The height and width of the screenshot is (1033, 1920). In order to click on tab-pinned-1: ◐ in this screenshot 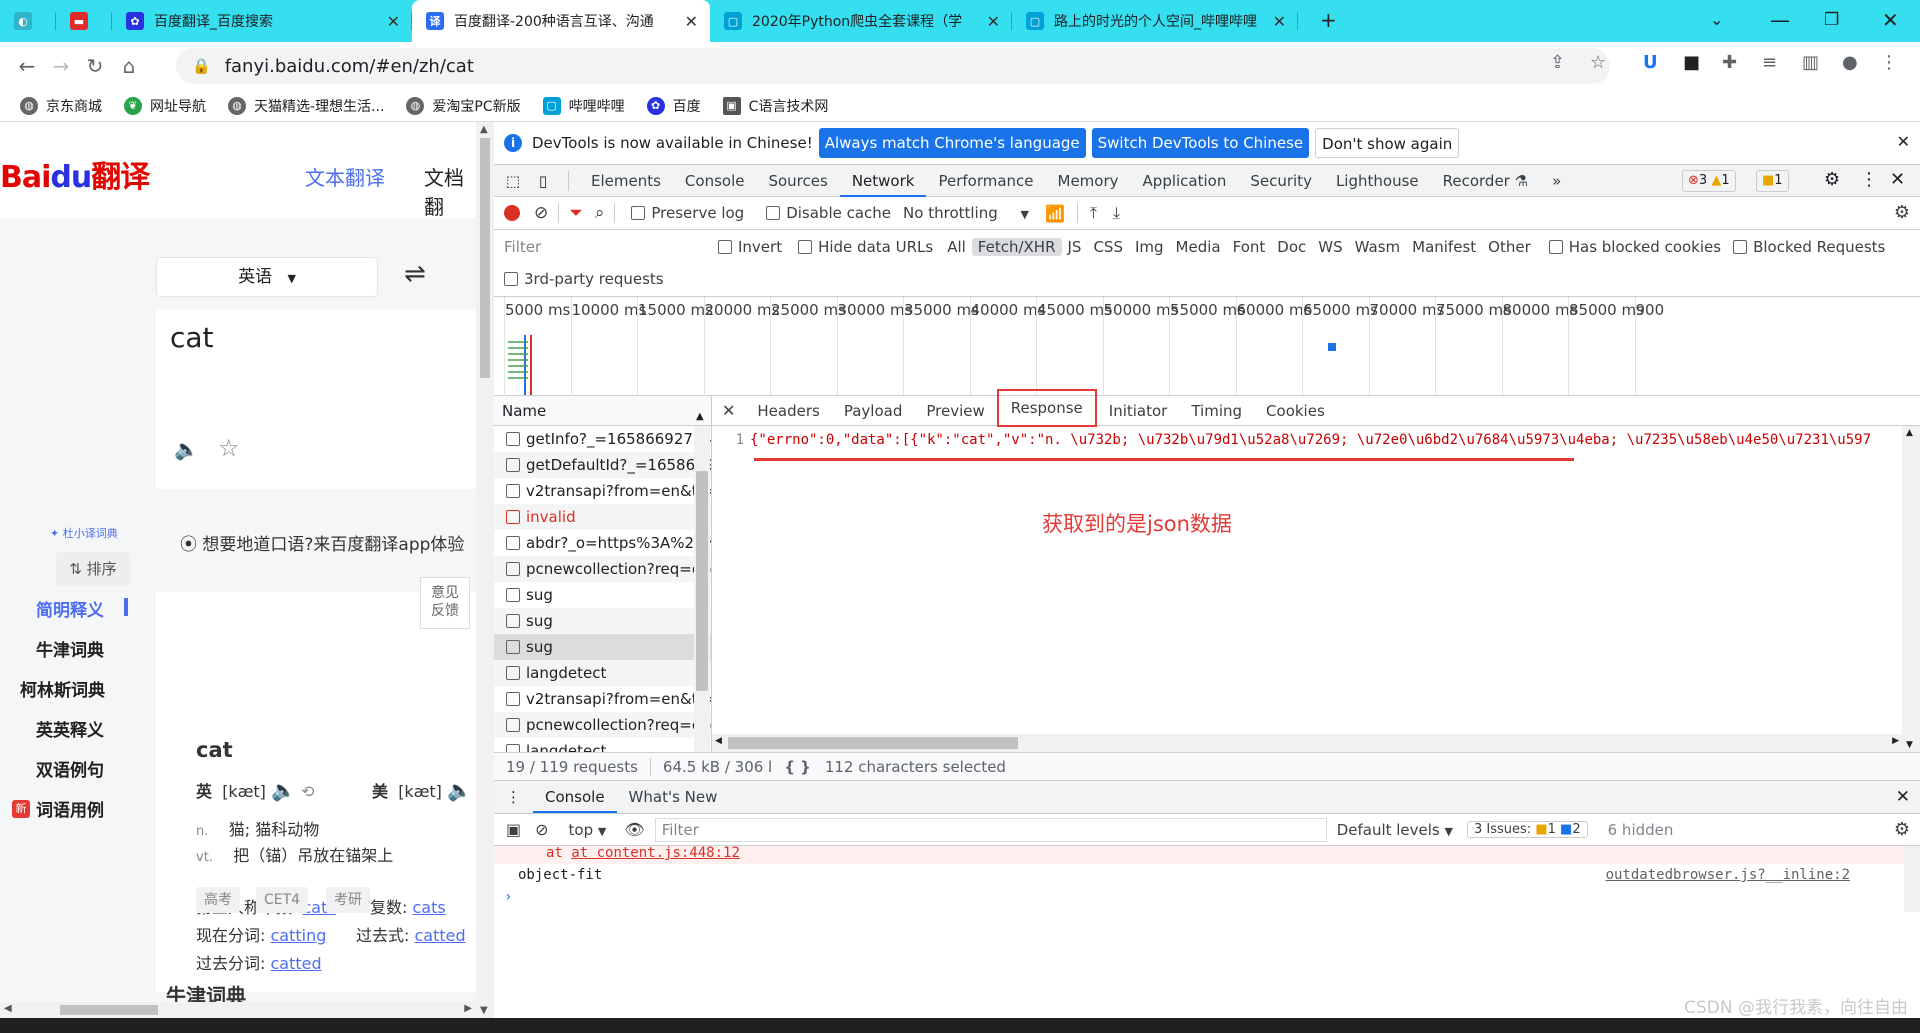, I will do `click(28, 21)`.